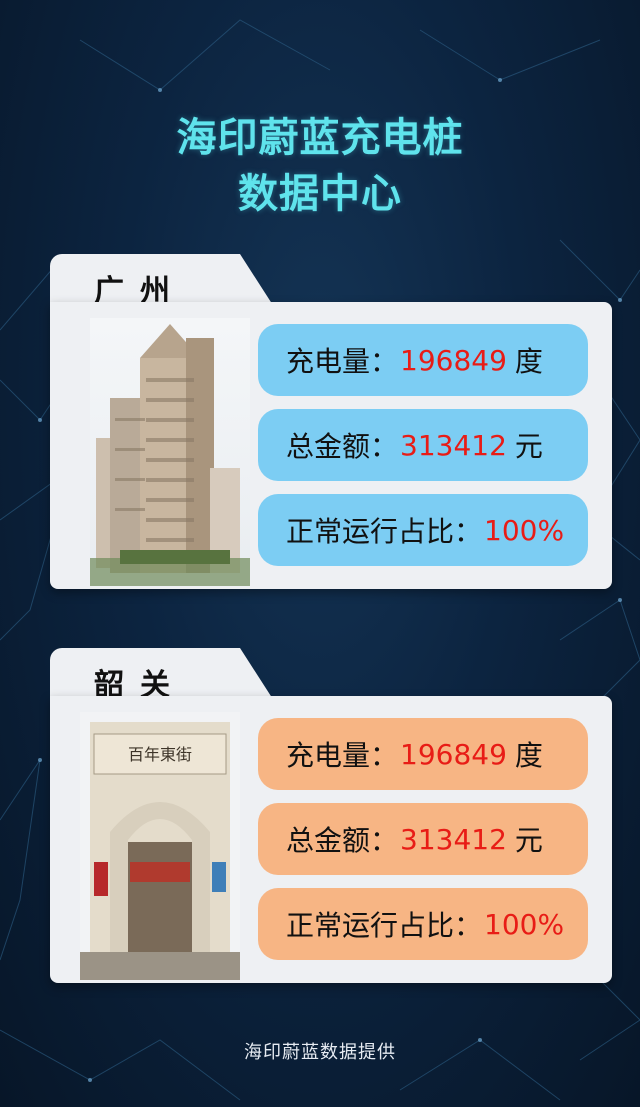 This screenshot has width=640, height=1107. What do you see at coordinates (320, 166) in the screenshot?
I see `page-title: 海印蔚蓝充电桩 数据中心` at bounding box center [320, 166].